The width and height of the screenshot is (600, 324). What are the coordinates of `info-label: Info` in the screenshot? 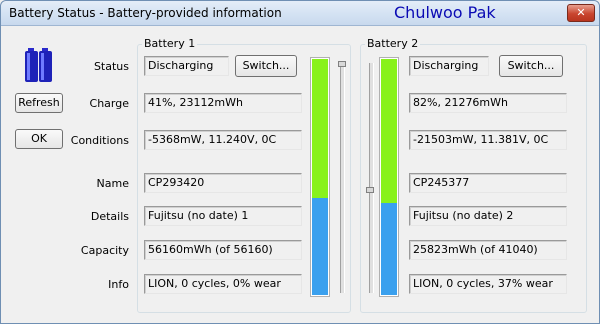 It's located at (118, 284).